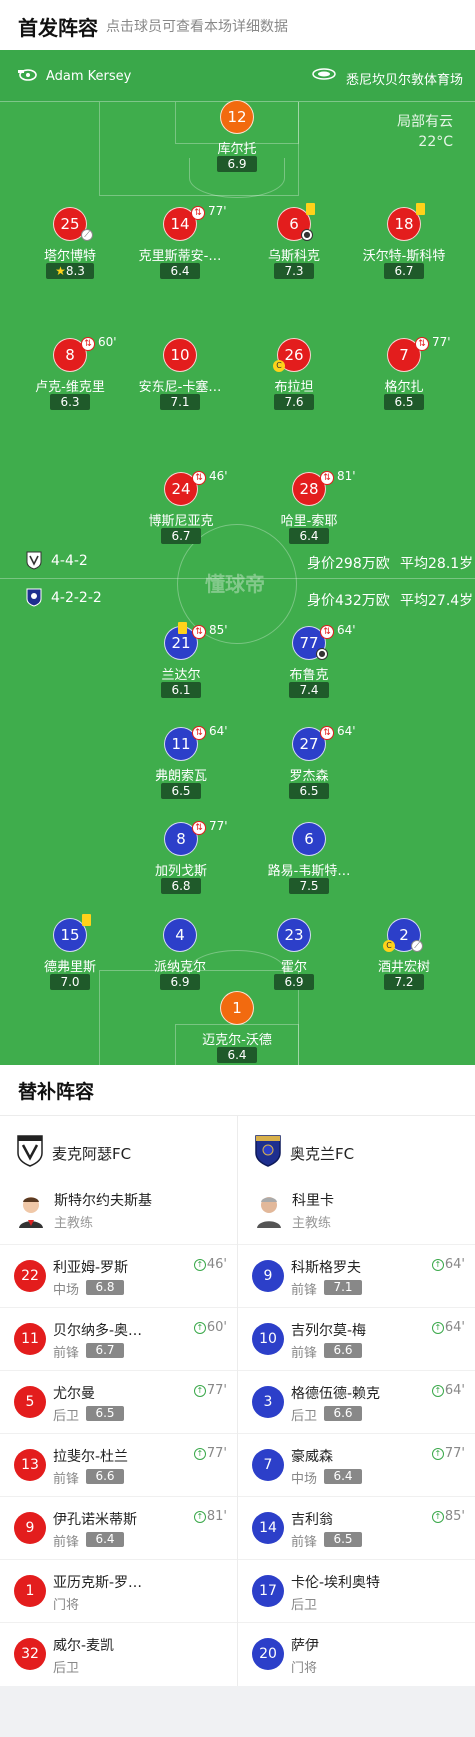 The height and width of the screenshot is (1737, 475). What do you see at coordinates (437, 601) in the screenshot?
I see `away-average-age: 平均27.4岁` at bounding box center [437, 601].